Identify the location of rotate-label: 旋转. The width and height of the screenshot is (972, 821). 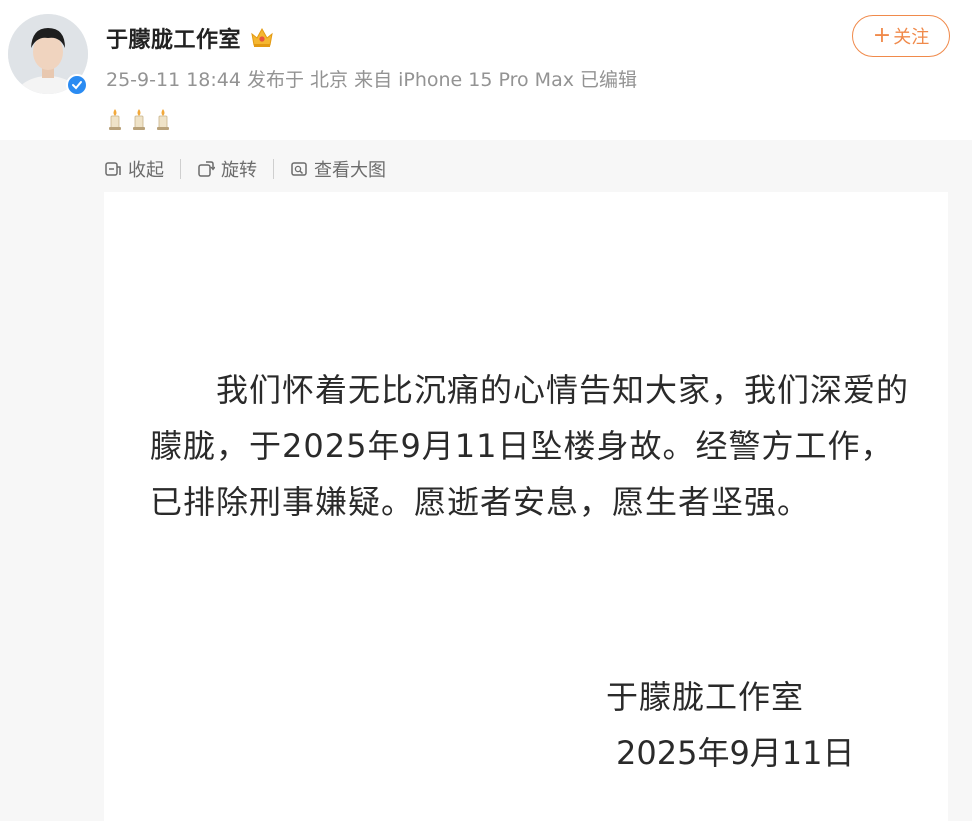
(239, 170).